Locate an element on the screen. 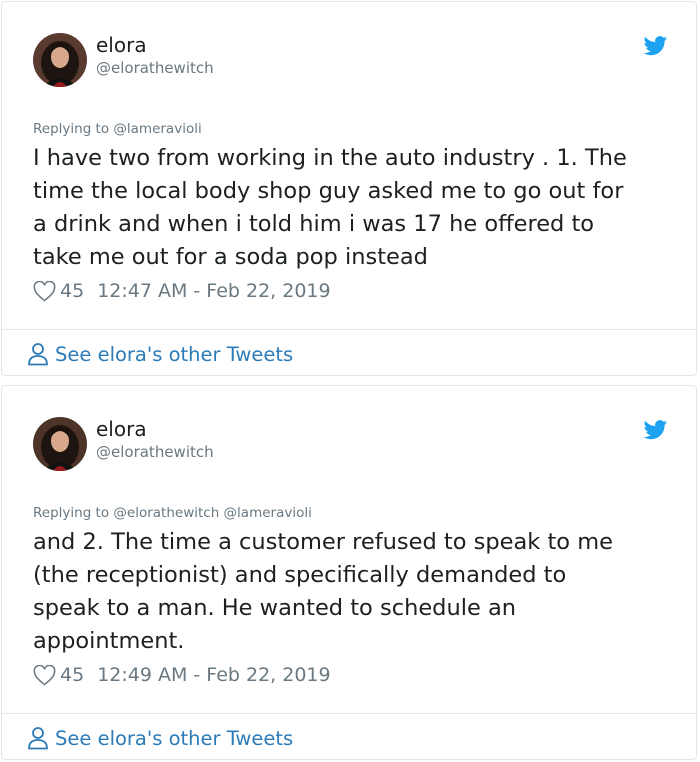 This screenshot has height=762, width=700. replying-to: Replying to @lameravioli is located at coordinates (117, 129).